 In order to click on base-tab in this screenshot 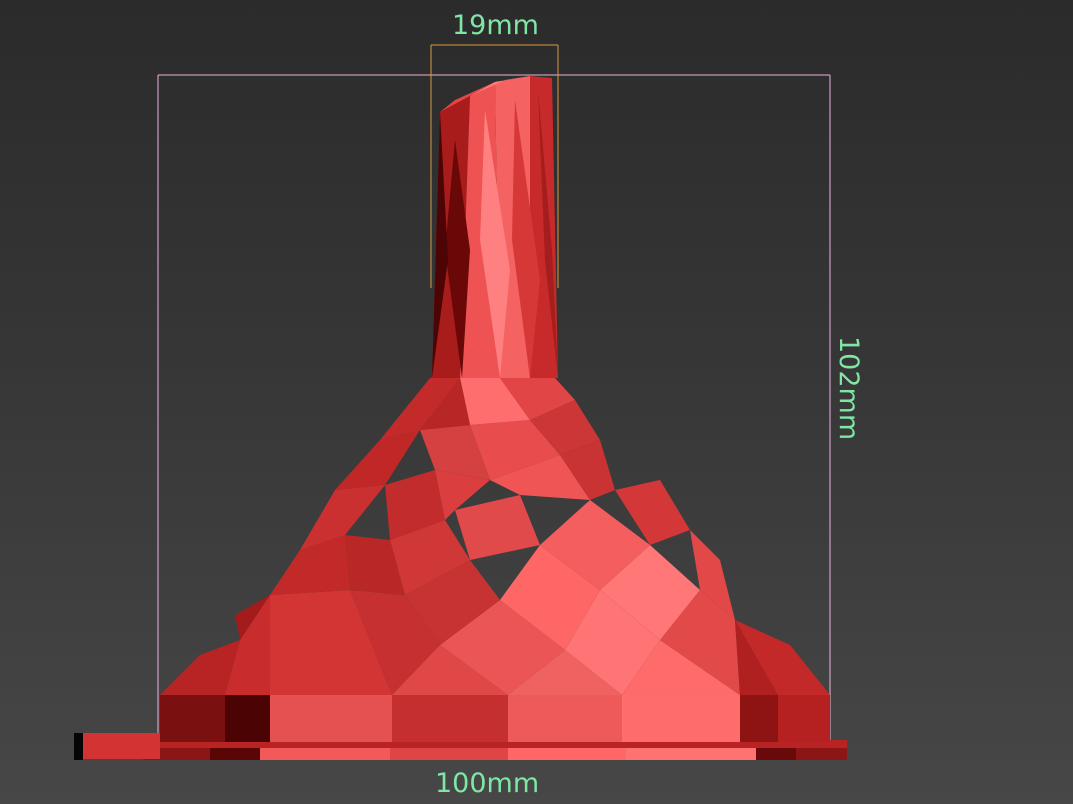, I will do `click(120, 746)`.